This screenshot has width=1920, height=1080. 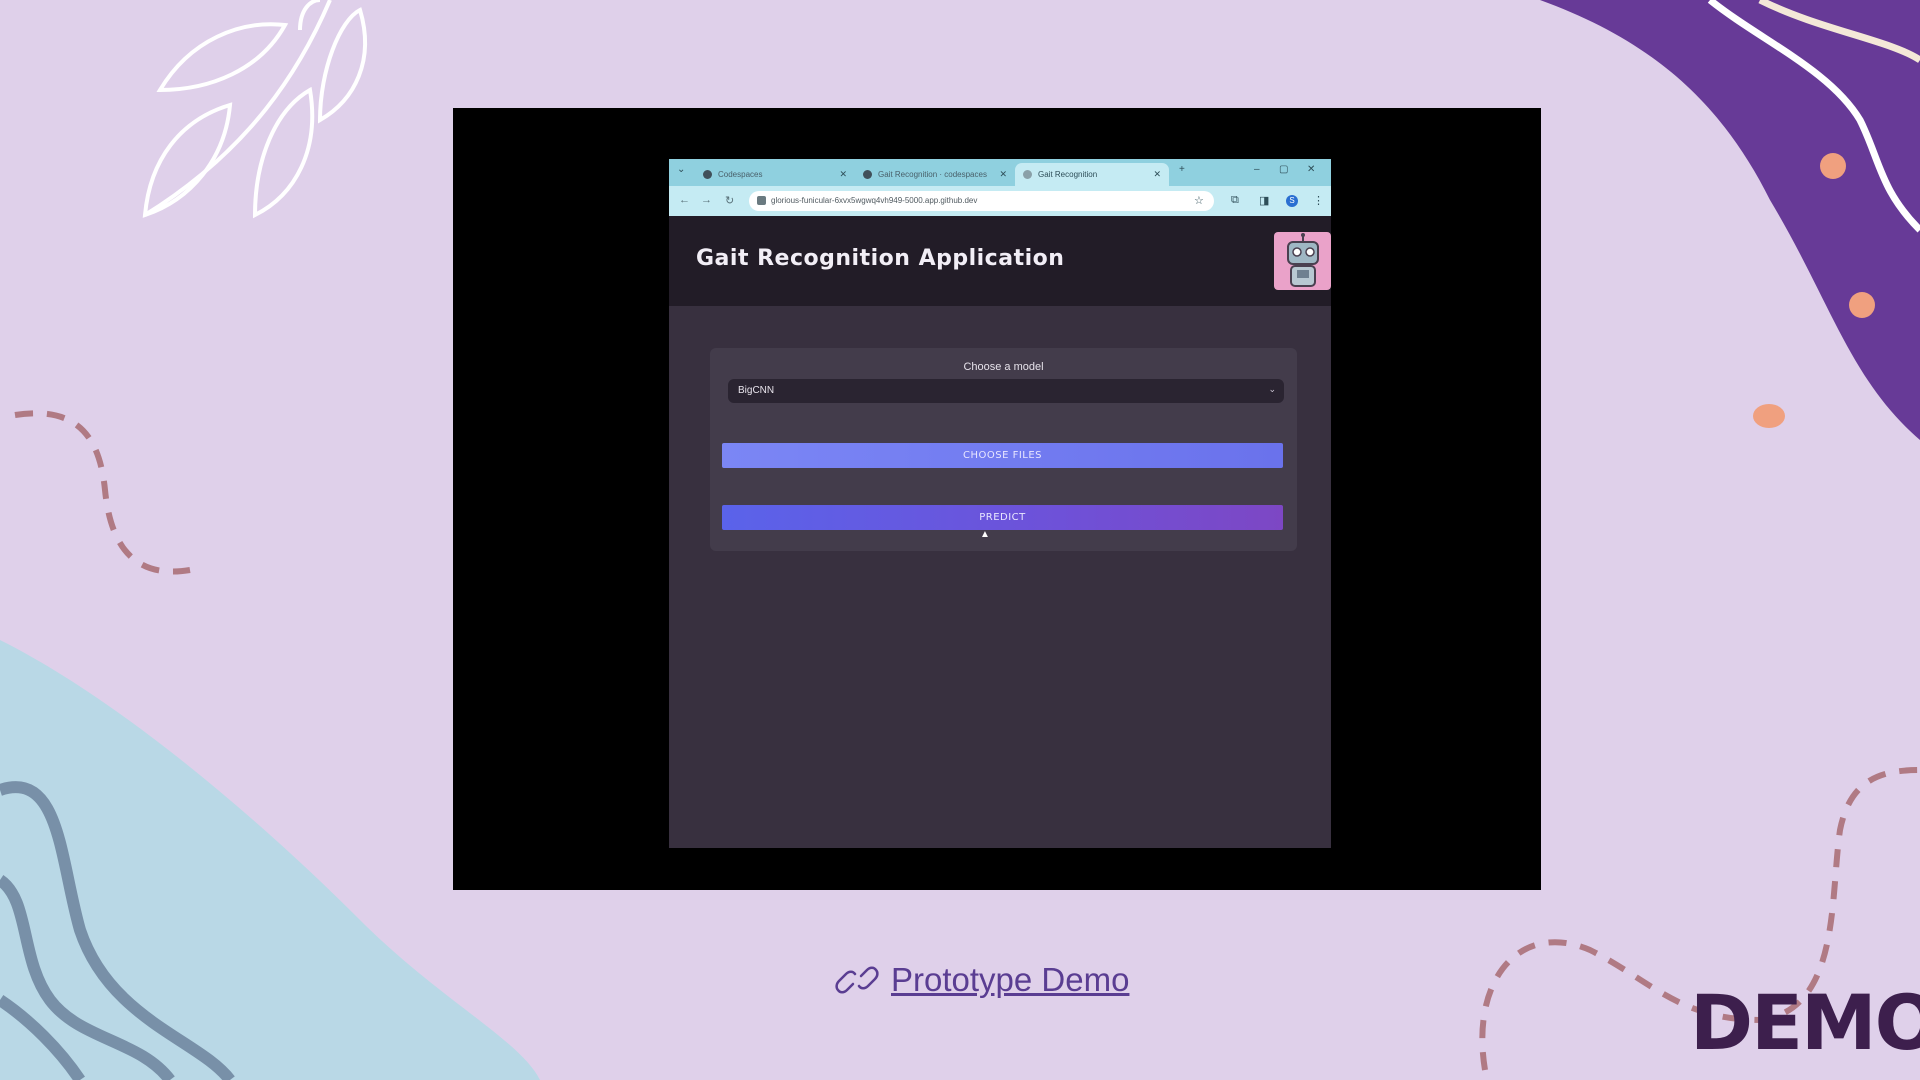 I want to click on tab-label: Gait Recognition · codespaces, so click(x=932, y=174).